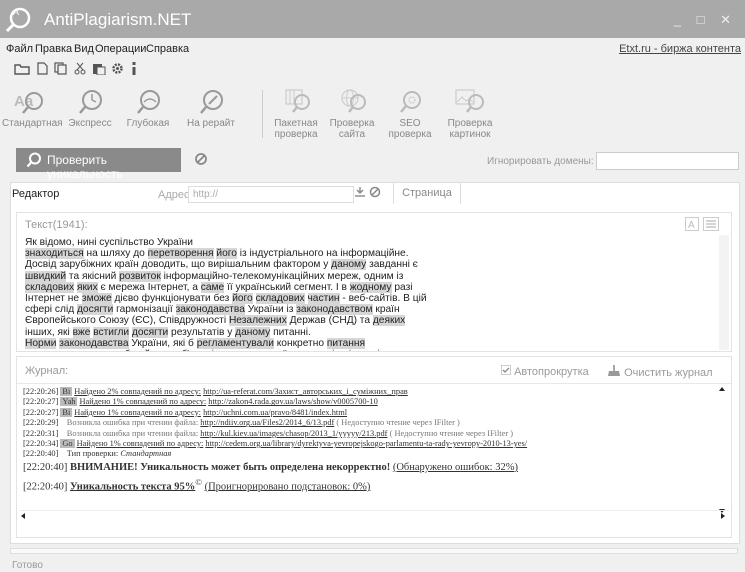 The image size is (745, 572). Describe the element at coordinates (212, 287) in the screenshot. I see `highlighted-word: саме` at that location.